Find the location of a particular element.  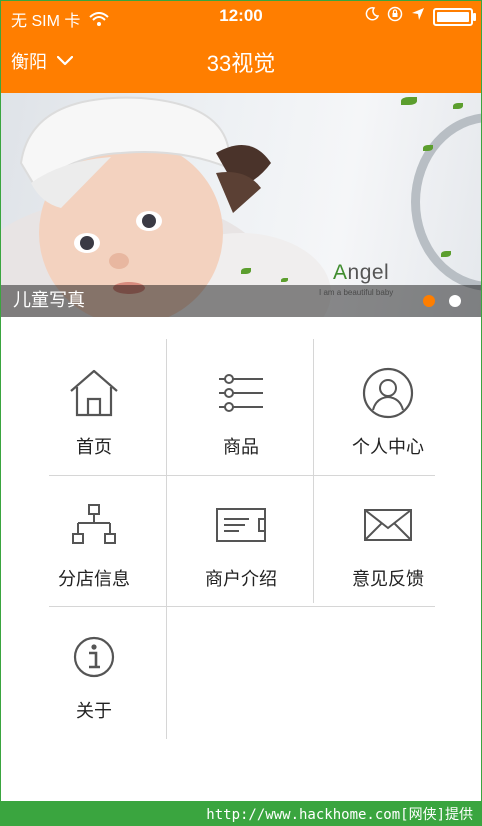

menu-item-label: 商品 is located at coordinates (241, 447).